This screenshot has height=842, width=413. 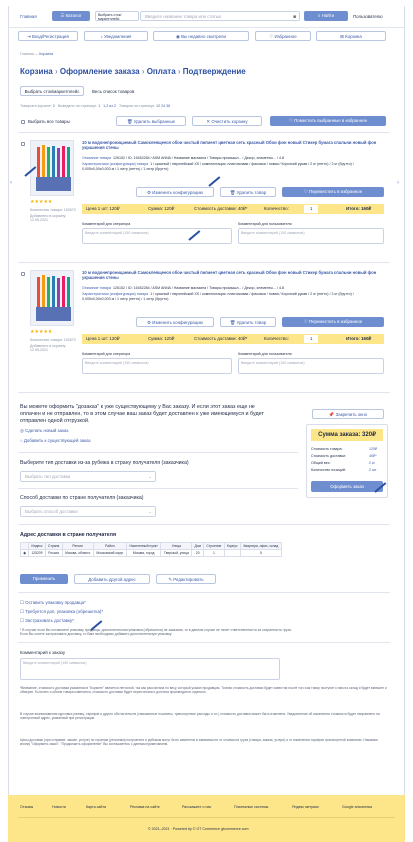 I want to click on new-order-option: ◎ Сделать новый заказ, so click(x=44, y=431).